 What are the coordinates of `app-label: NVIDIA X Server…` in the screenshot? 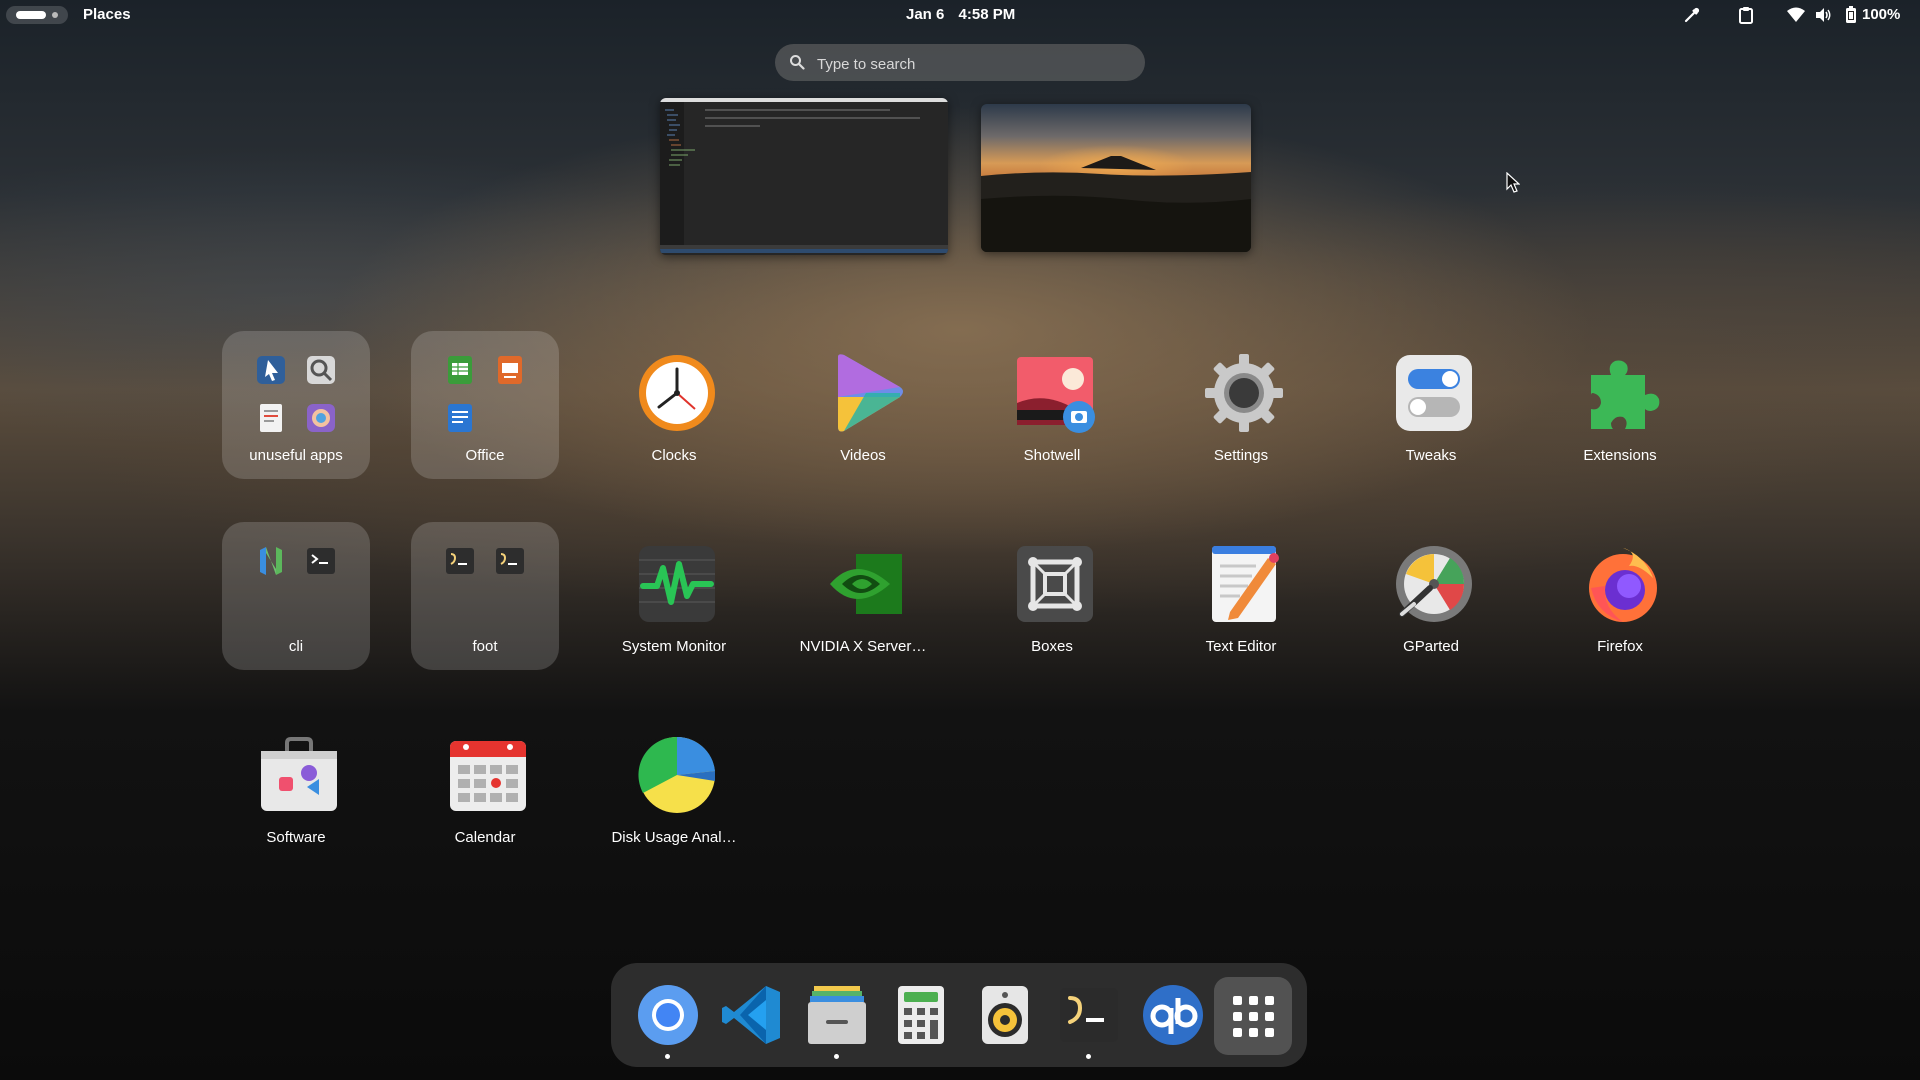 It's located at (863, 646).